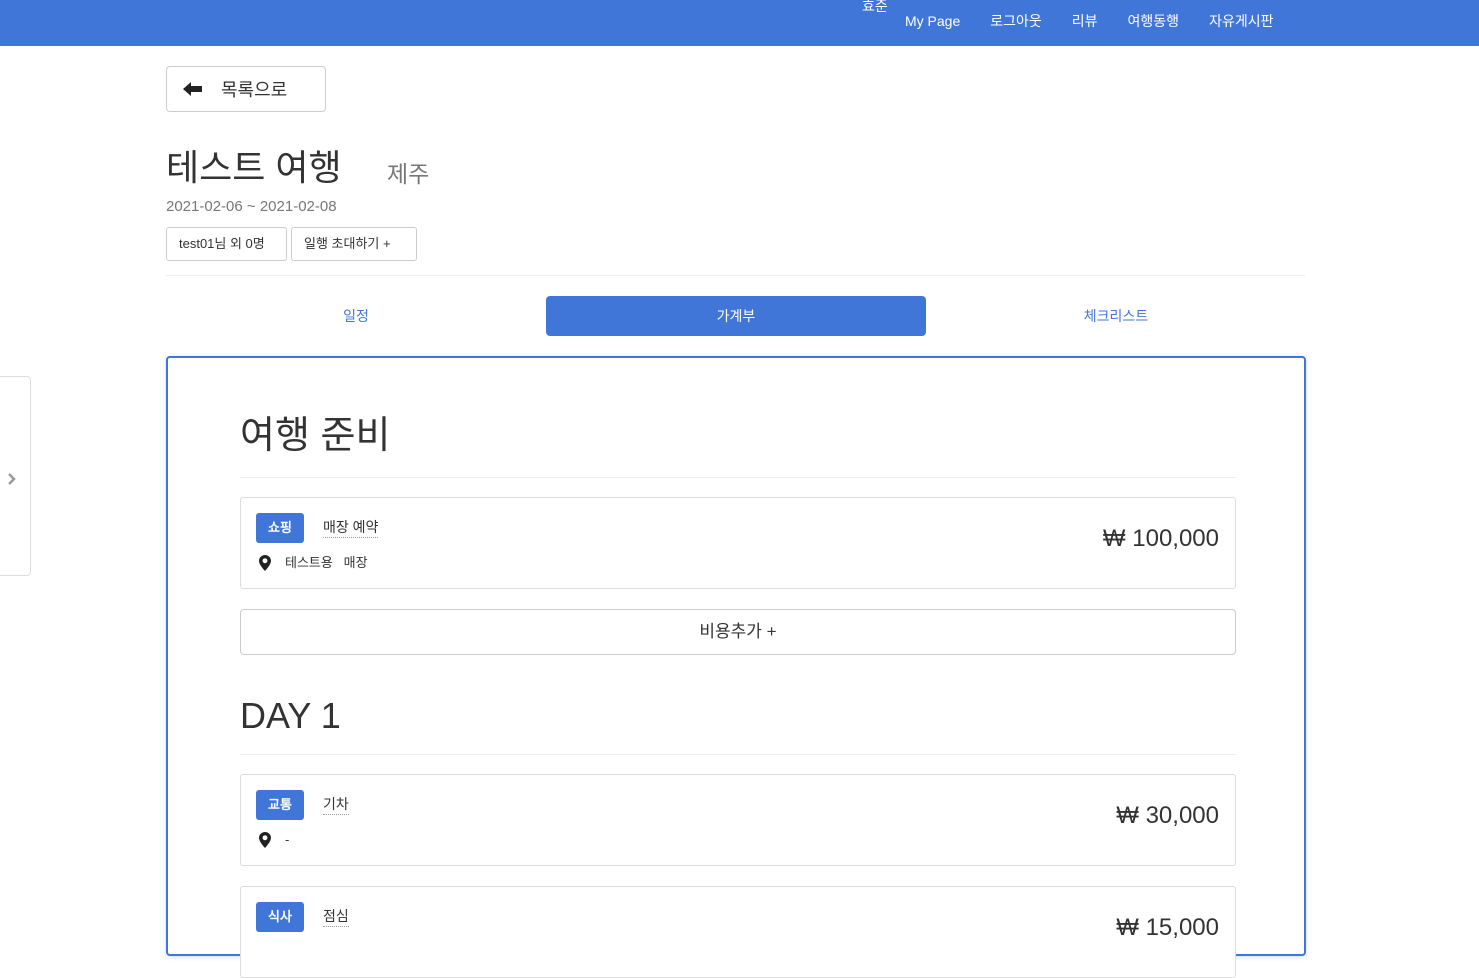 Image resolution: width=1479 pixels, height=978 pixels. What do you see at coordinates (254, 90) in the screenshot?
I see `back-button-label: 목록으로` at bounding box center [254, 90].